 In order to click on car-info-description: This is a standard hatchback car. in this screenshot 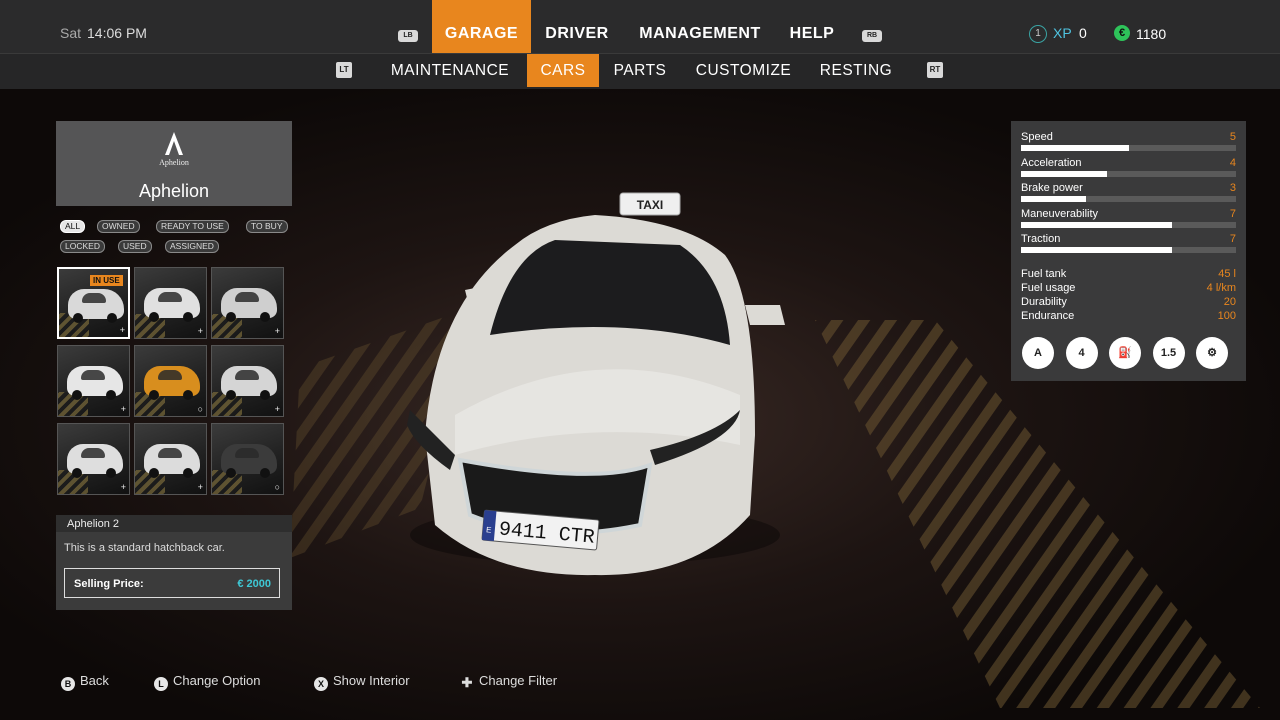, I will do `click(144, 548)`.